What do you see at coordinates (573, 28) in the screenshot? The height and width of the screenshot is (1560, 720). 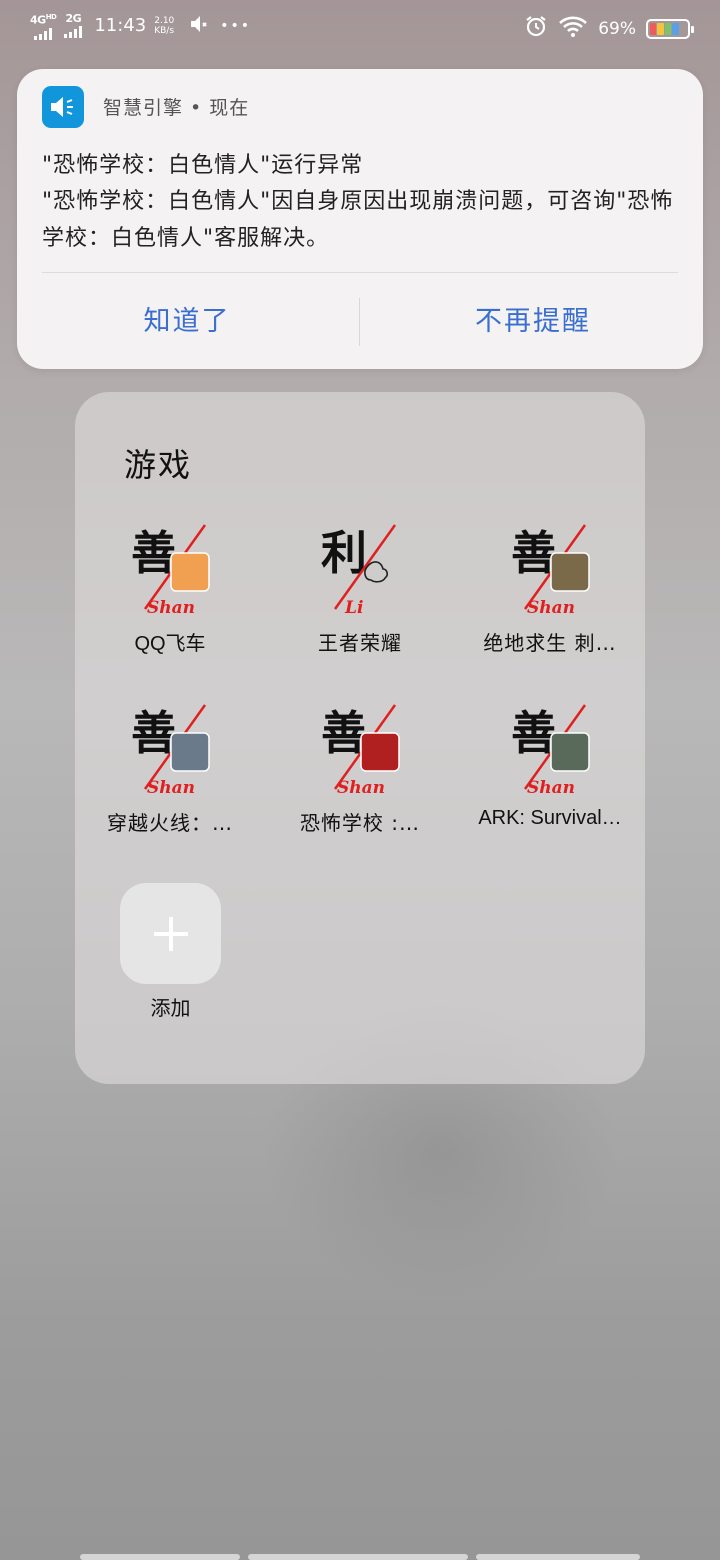 I see `wifi-icon` at bounding box center [573, 28].